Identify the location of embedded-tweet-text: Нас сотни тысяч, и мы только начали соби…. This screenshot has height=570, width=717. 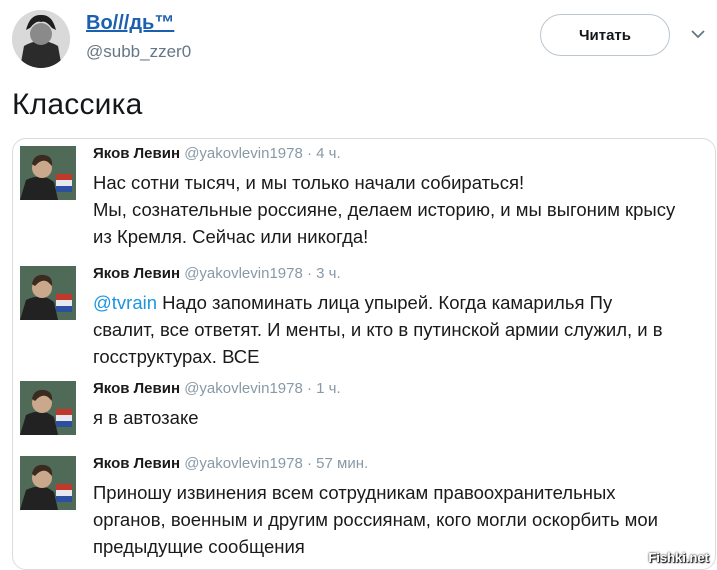
(402, 209).